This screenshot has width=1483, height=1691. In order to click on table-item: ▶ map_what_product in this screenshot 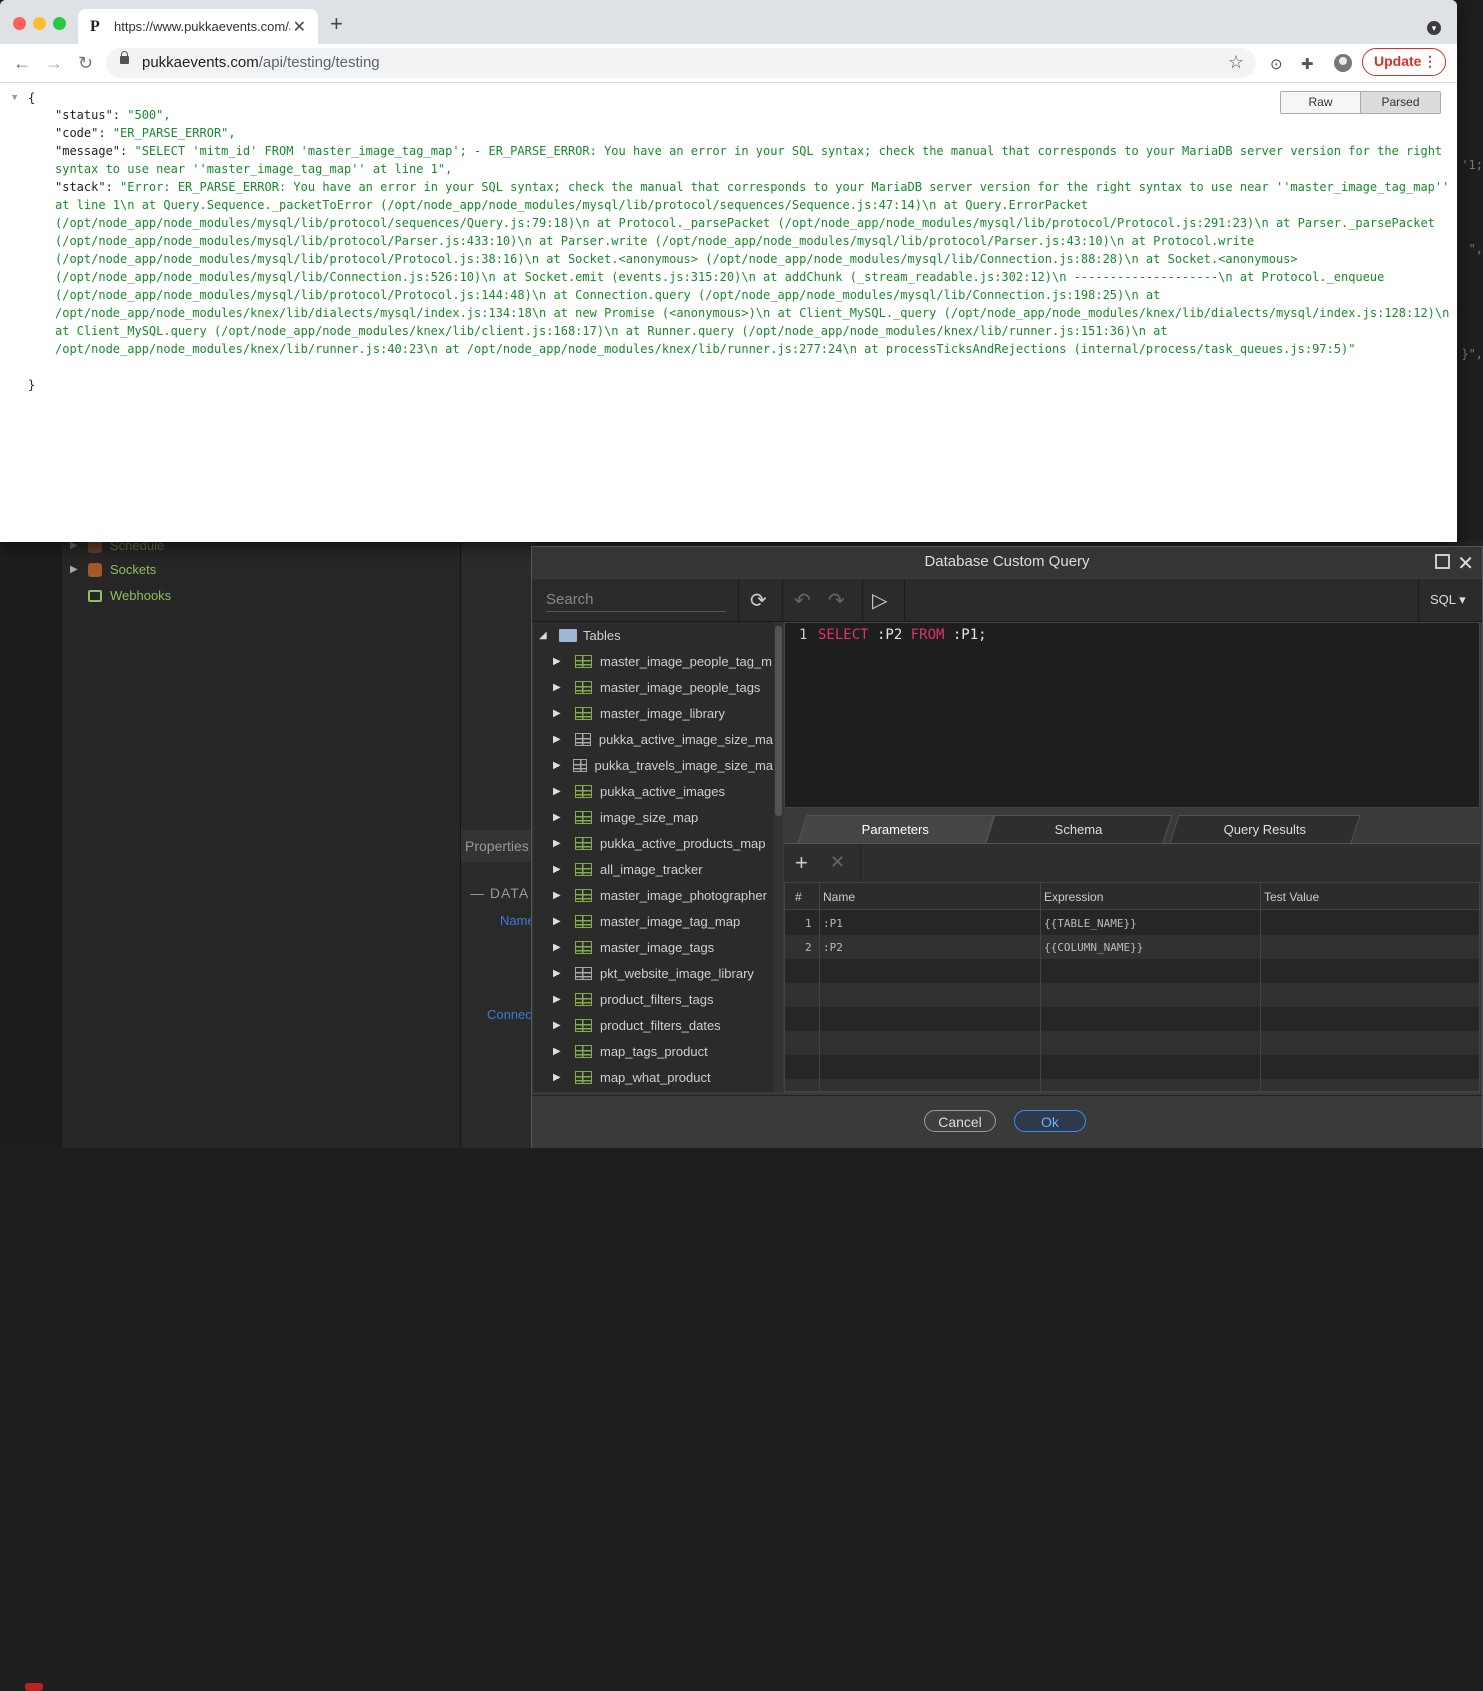, I will do `click(653, 1077)`.